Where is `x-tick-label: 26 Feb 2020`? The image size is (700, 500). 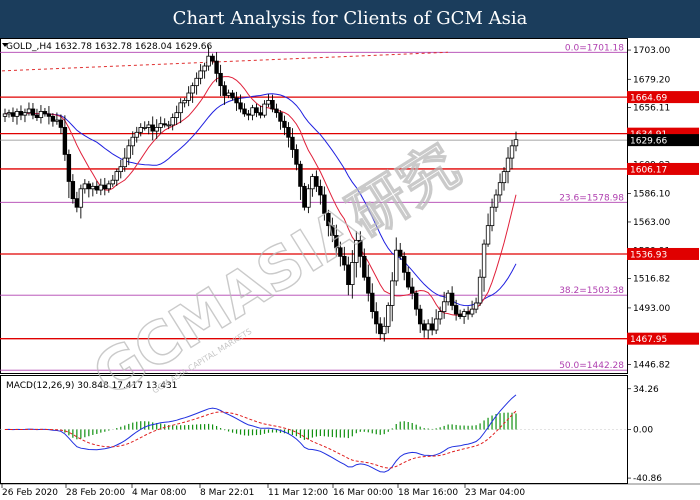
x-tick-label: 26 Feb 2020 is located at coordinates (30, 493).